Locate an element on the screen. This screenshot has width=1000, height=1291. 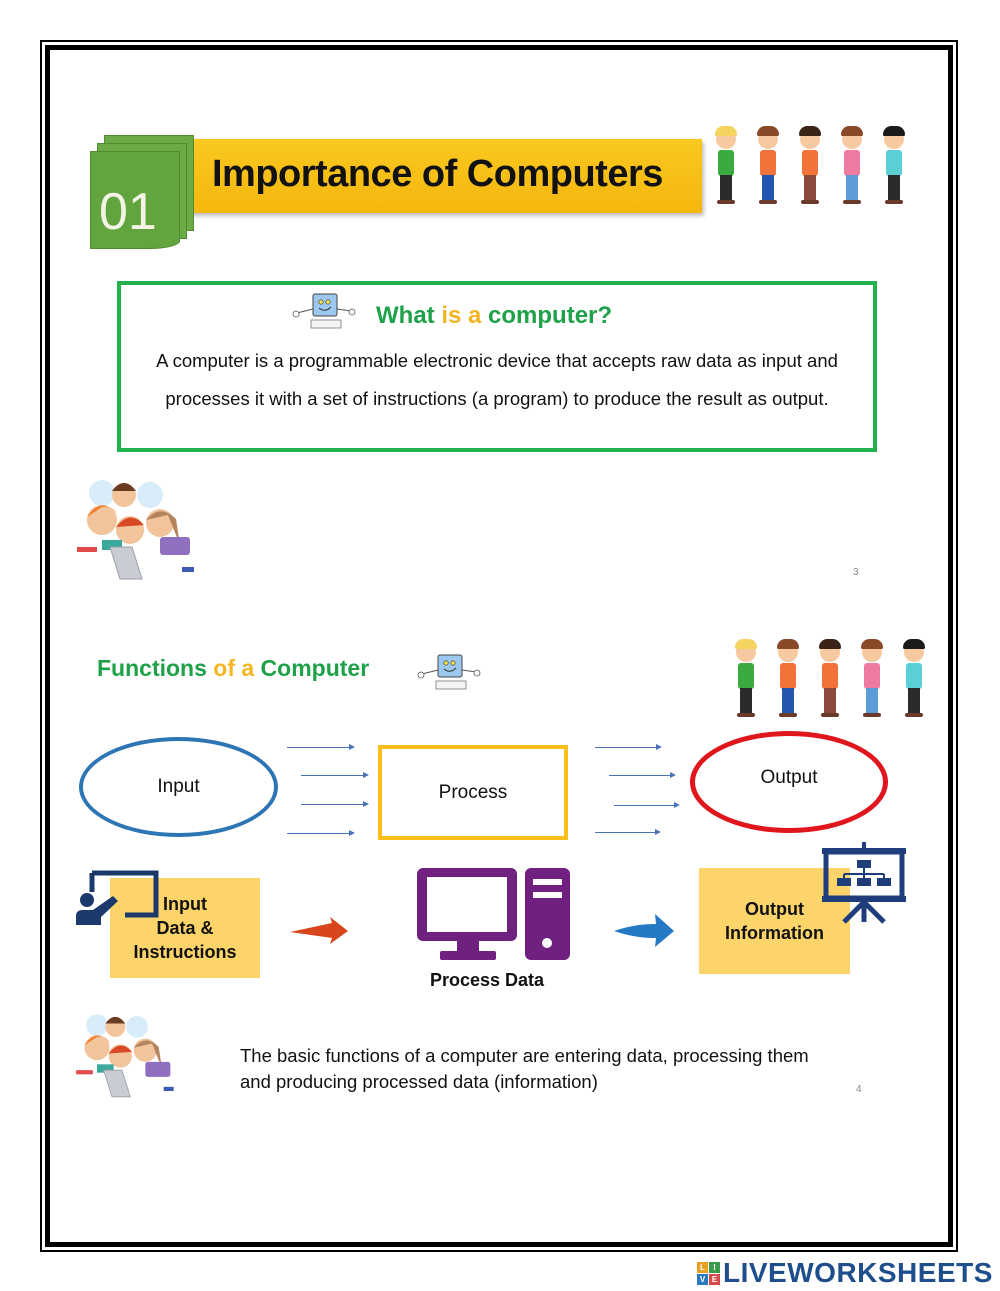
liveworksheets-logo: L I V E LIVEWORKSHEETS is located at coordinates (845, 1273).